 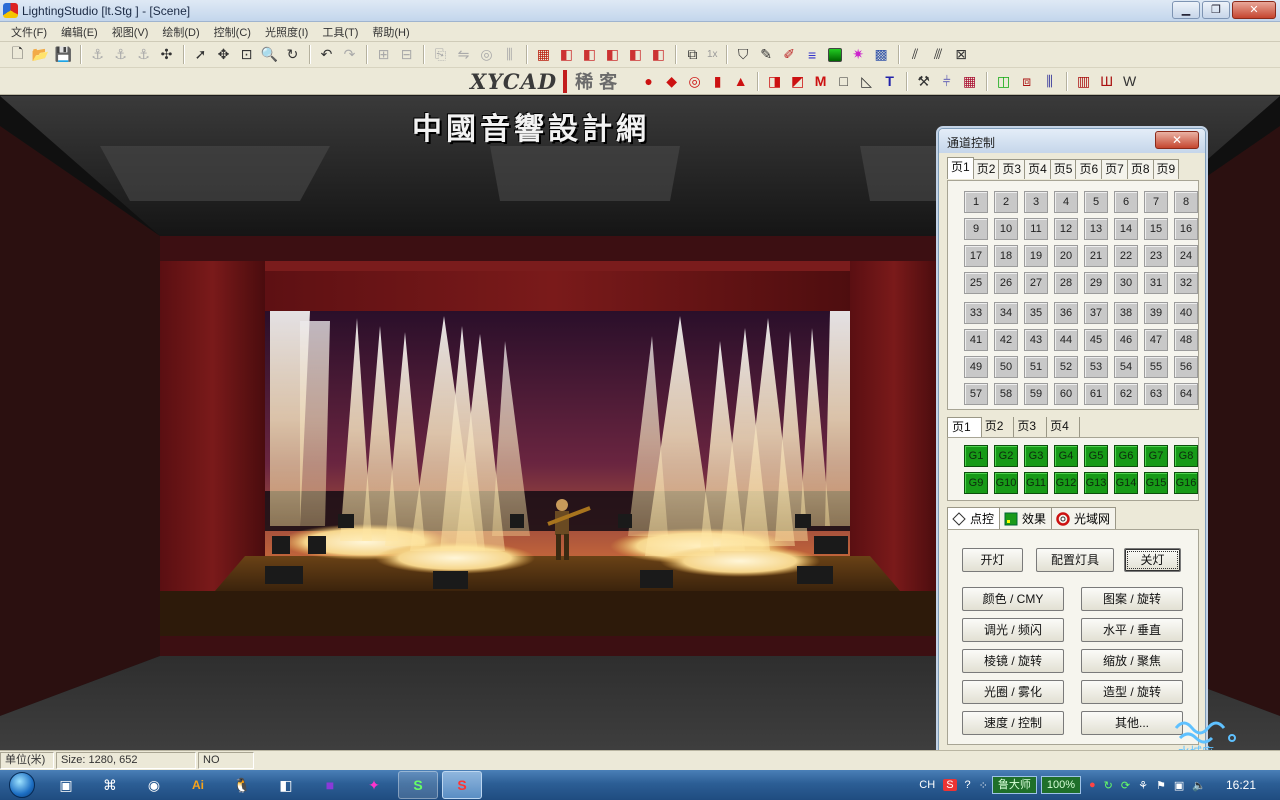 I want to click on tab-page-4: 页4, so click(x=1037, y=169).